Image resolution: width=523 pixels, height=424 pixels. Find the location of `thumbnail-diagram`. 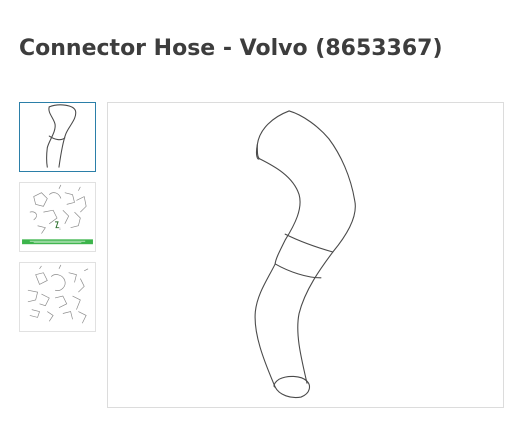

thumbnail-diagram is located at coordinates (57, 297).